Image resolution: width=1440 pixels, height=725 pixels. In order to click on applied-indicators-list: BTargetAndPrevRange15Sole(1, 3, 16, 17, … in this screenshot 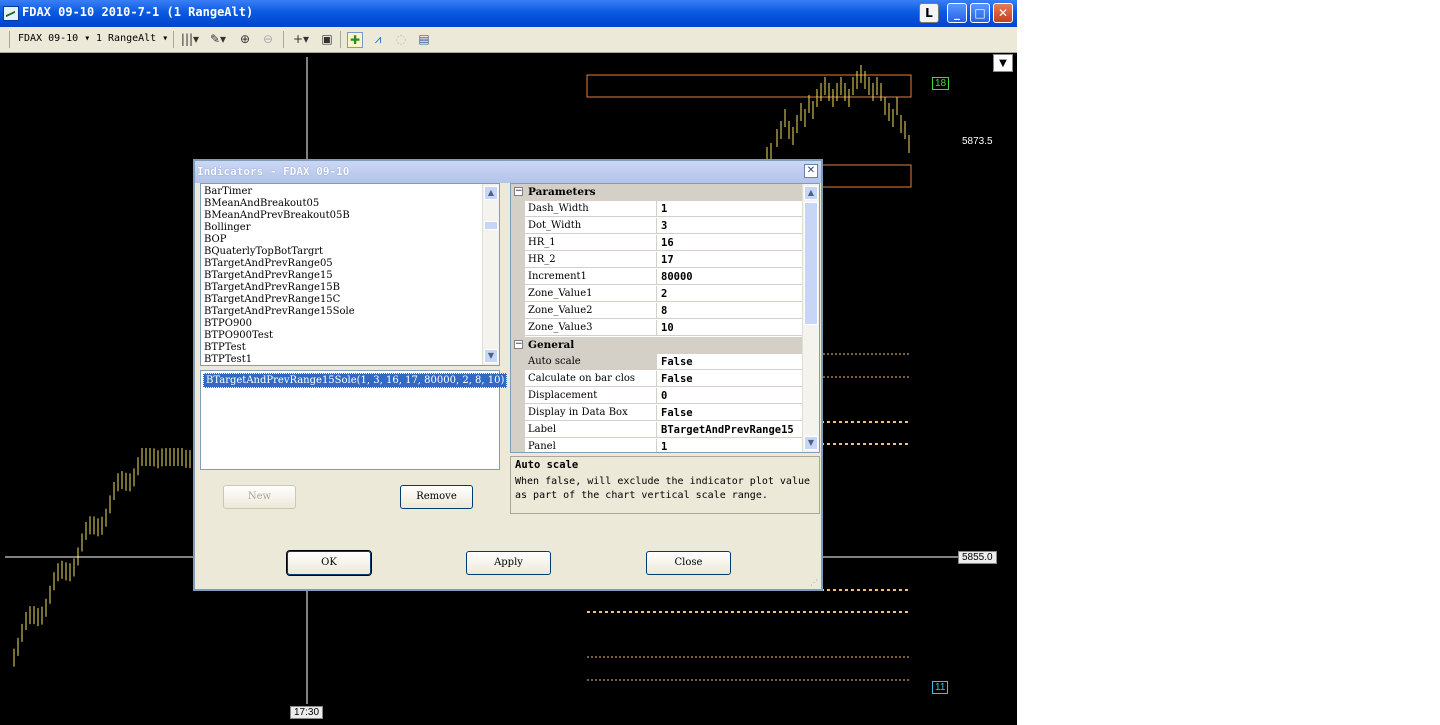, I will do `click(354, 420)`.